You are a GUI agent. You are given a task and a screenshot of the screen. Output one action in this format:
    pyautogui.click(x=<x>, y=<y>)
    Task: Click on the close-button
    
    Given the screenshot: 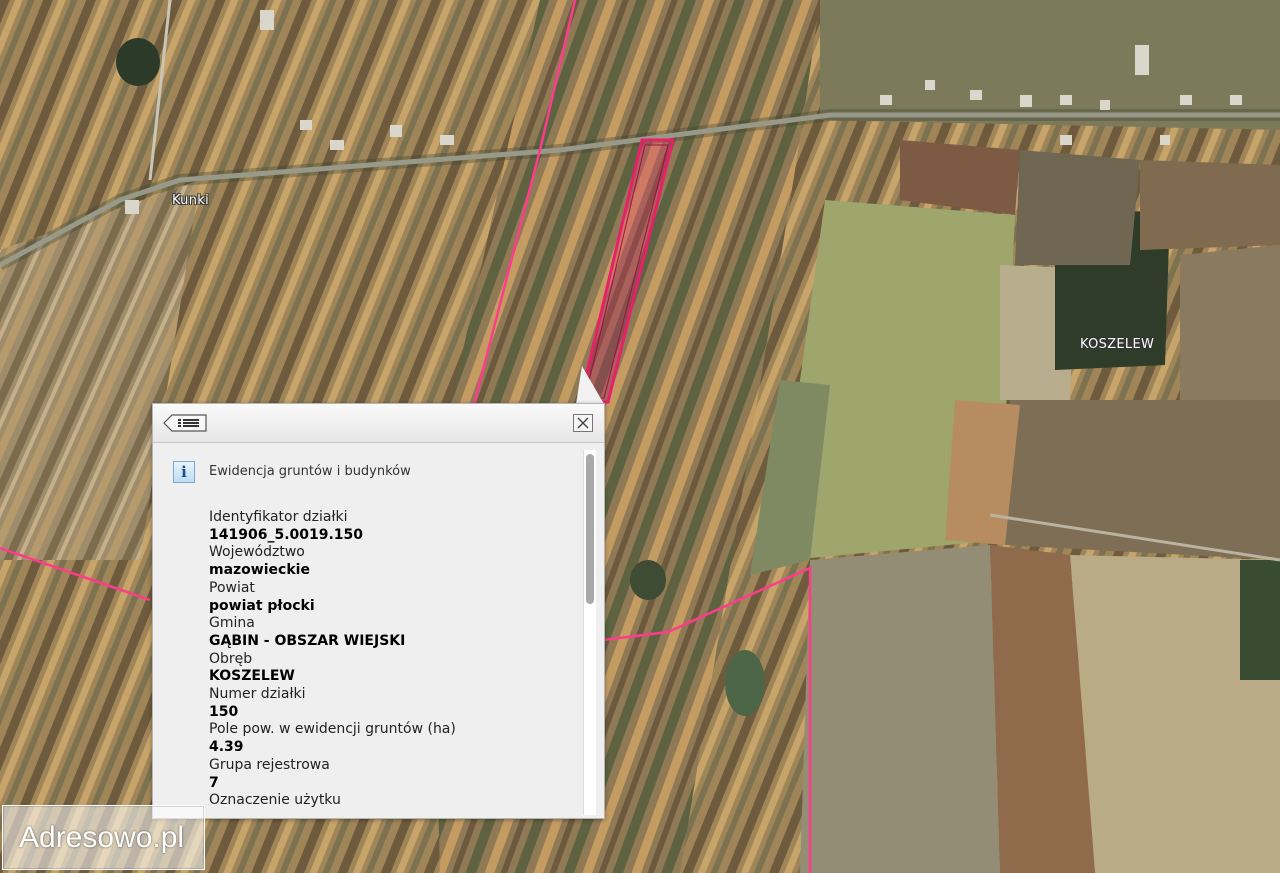 What is the action you would take?
    pyautogui.click(x=583, y=423)
    